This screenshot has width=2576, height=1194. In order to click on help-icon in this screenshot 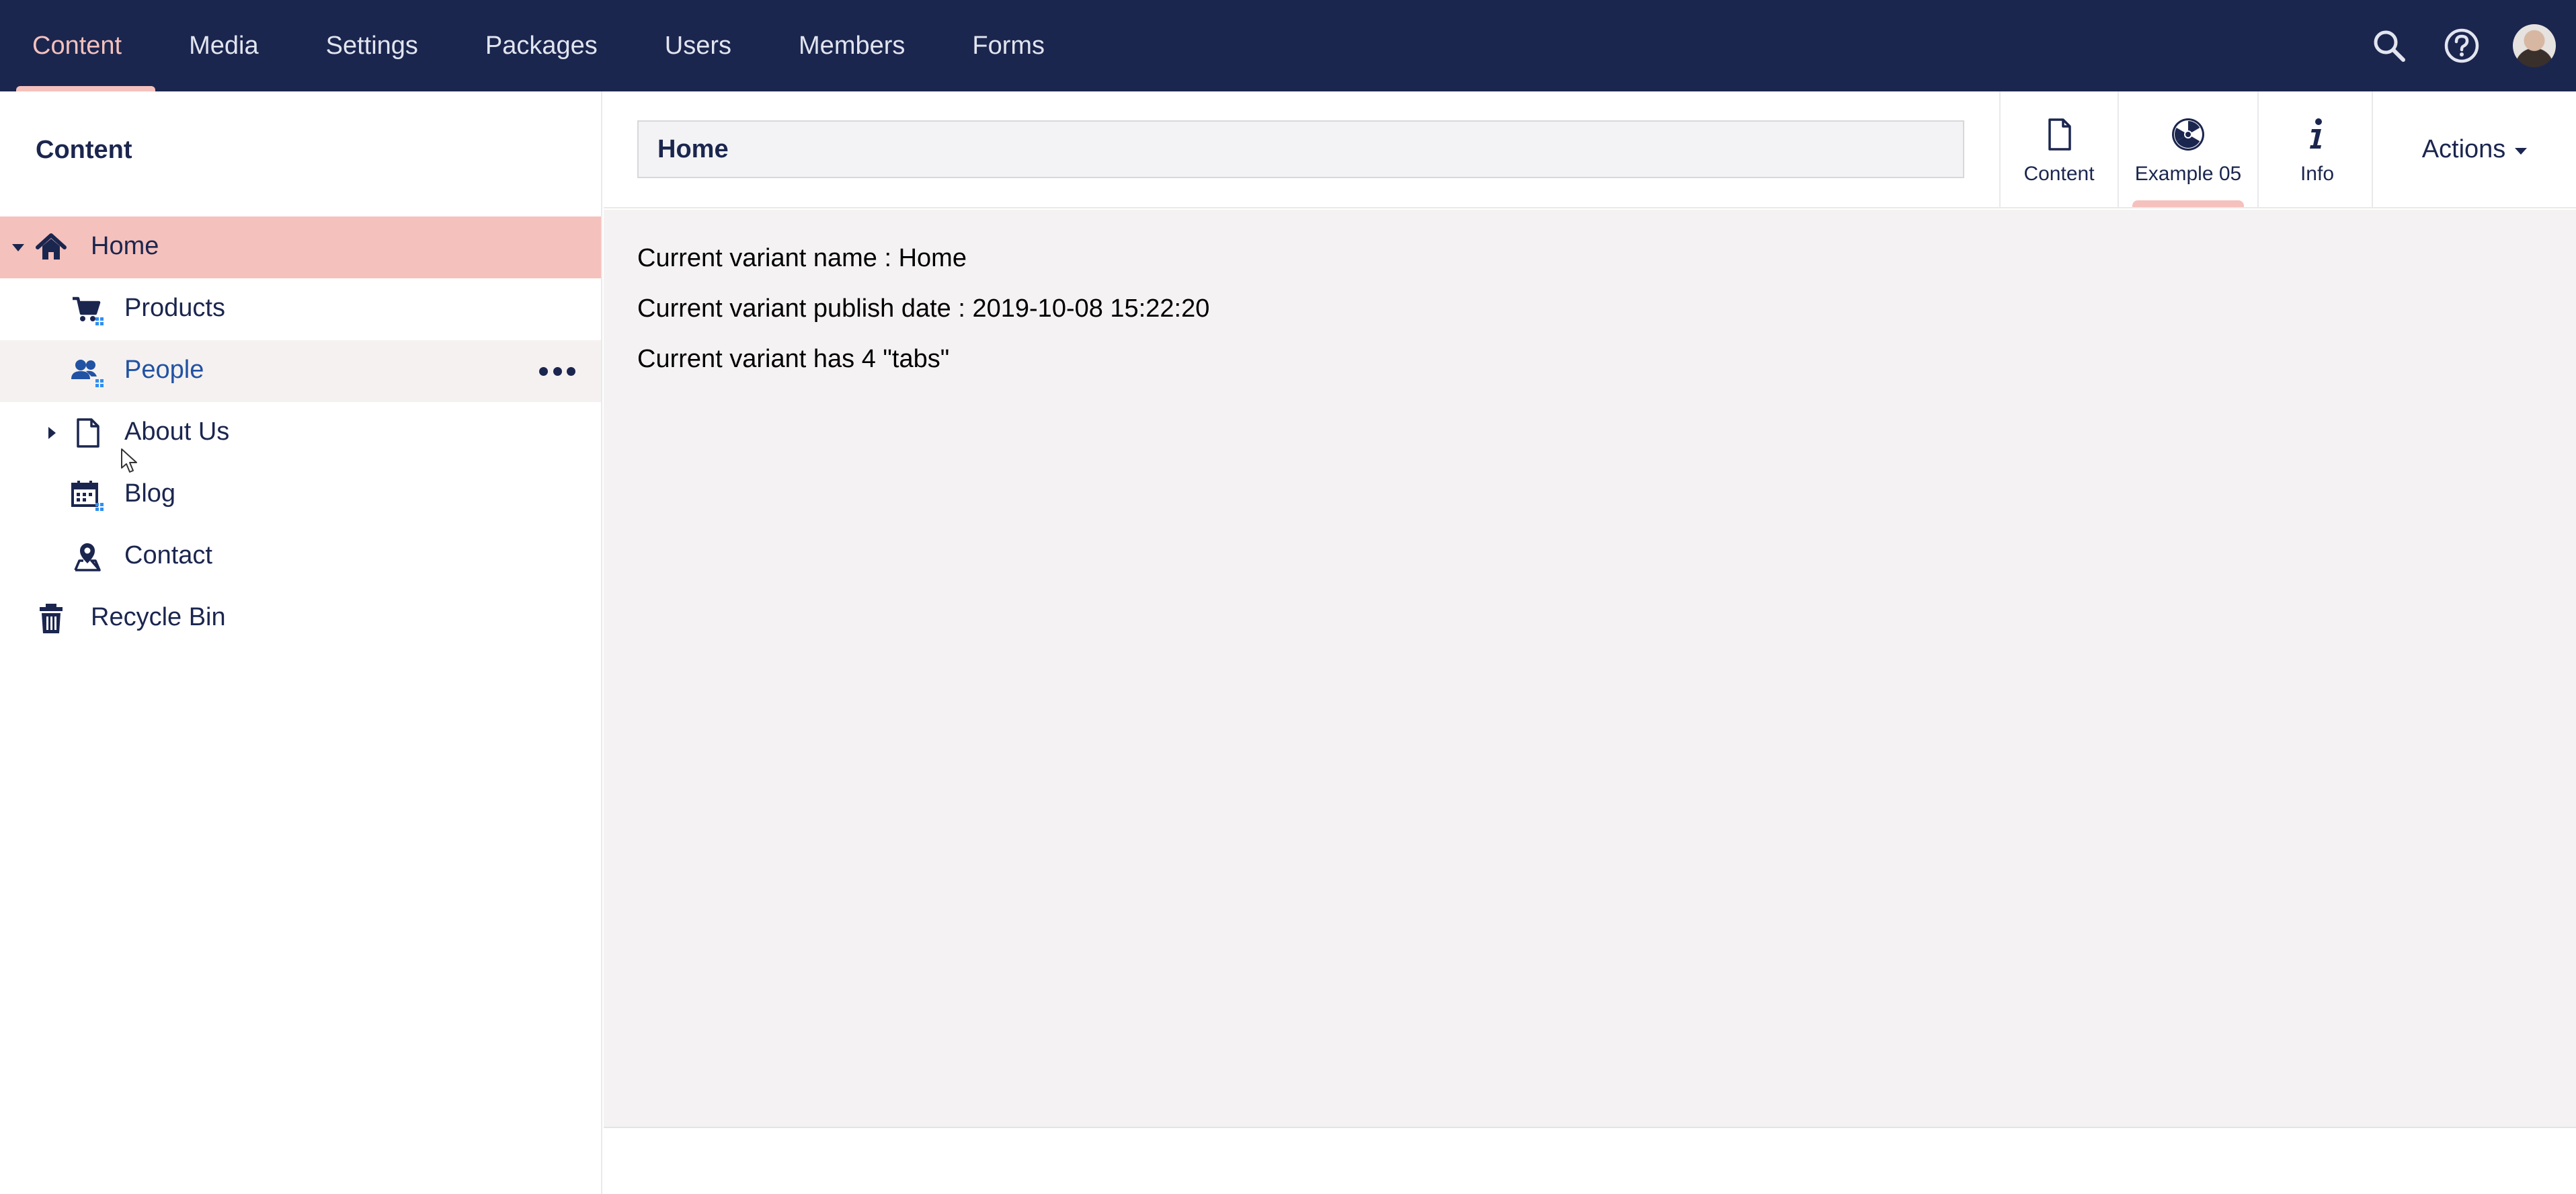, I will do `click(2461, 45)`.